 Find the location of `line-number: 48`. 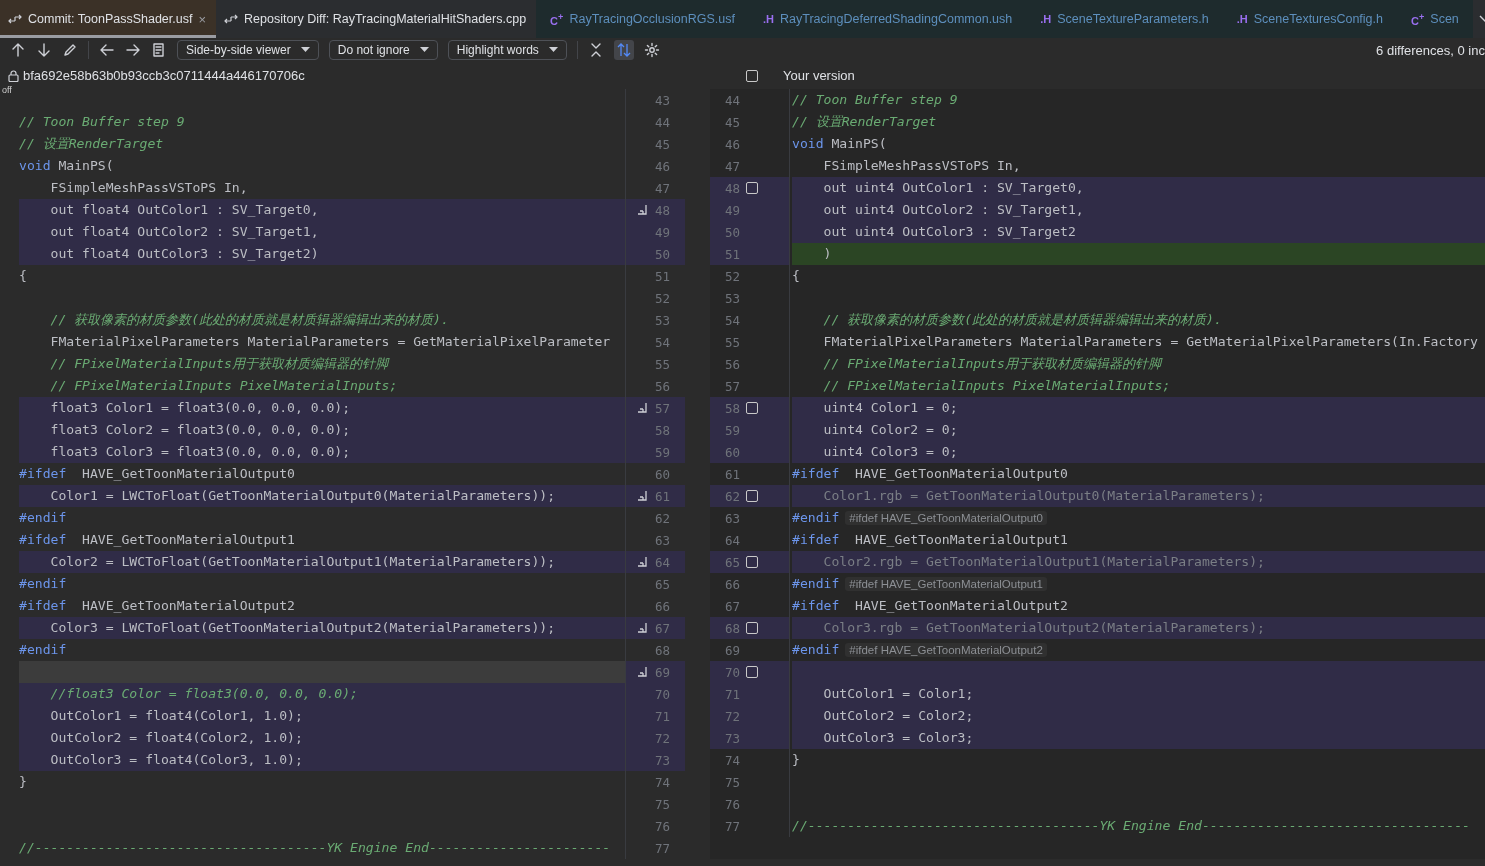

line-number: 48 is located at coordinates (662, 210).